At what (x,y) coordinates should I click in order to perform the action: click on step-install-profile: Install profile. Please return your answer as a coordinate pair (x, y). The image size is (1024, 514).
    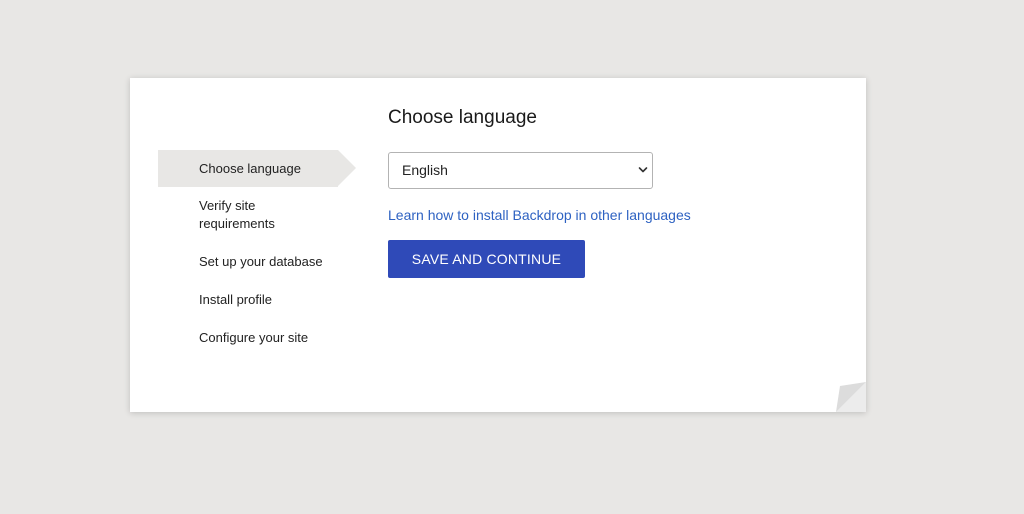
    Looking at the image, I should click on (258, 300).